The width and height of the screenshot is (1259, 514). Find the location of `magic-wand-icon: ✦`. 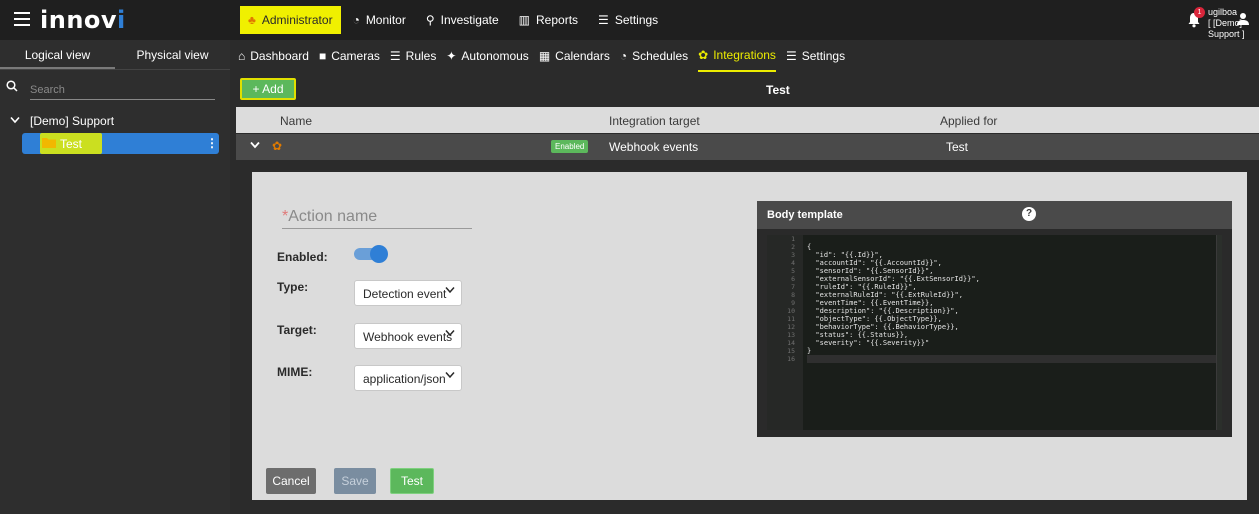

magic-wand-icon: ✦ is located at coordinates (451, 56).